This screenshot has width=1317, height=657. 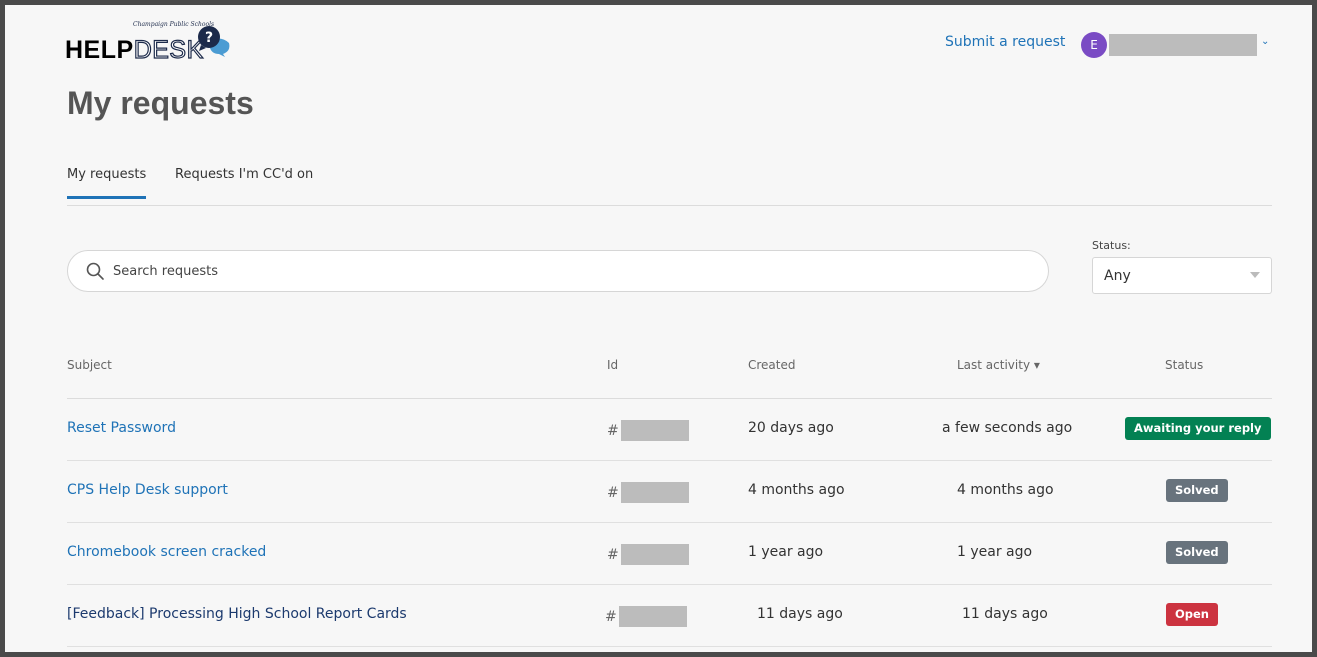 I want to click on helpdesk-logo: HELP DESK Champaign Public Schools ?, so click(x=147, y=42).